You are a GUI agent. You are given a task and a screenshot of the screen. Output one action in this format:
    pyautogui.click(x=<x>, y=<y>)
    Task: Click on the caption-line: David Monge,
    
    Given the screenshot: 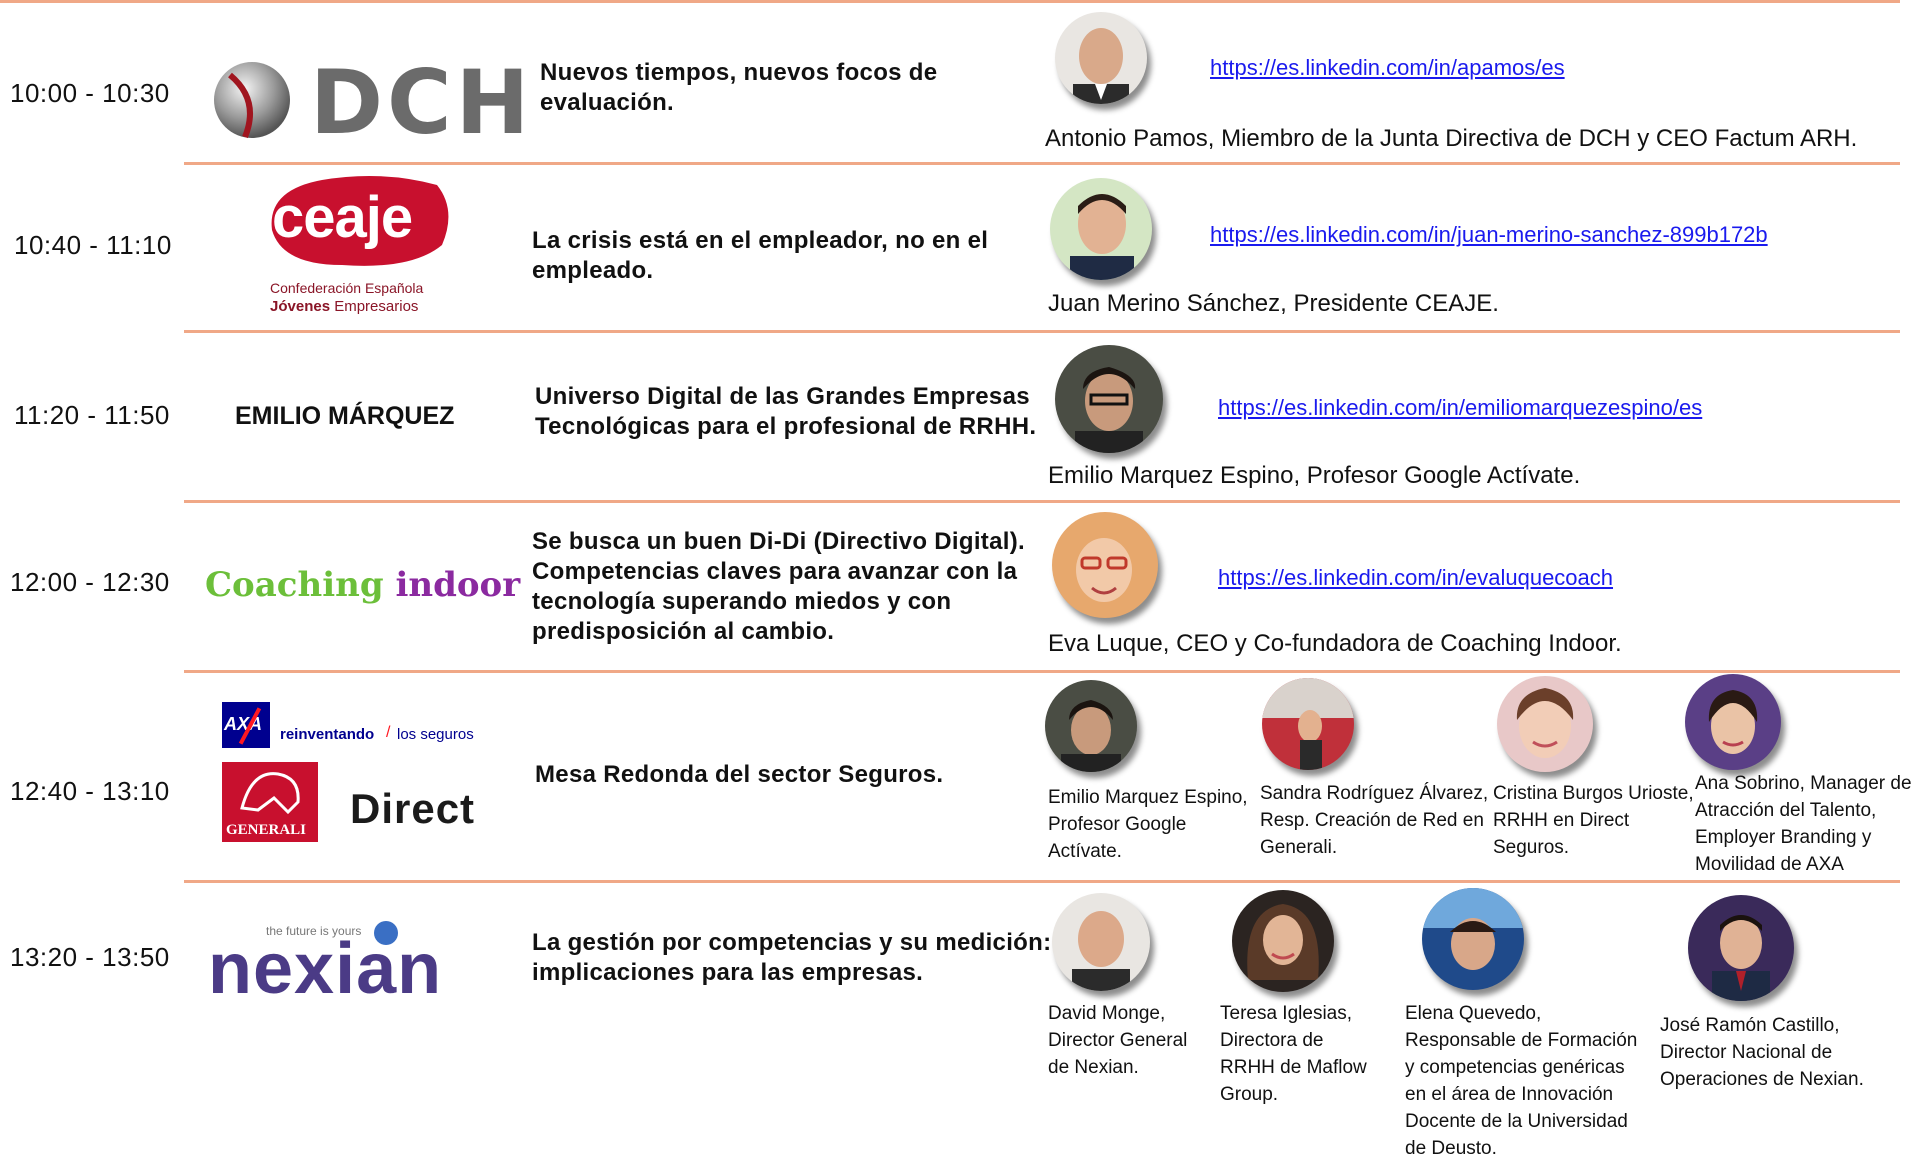 What is the action you would take?
    pyautogui.click(x=1107, y=1013)
    